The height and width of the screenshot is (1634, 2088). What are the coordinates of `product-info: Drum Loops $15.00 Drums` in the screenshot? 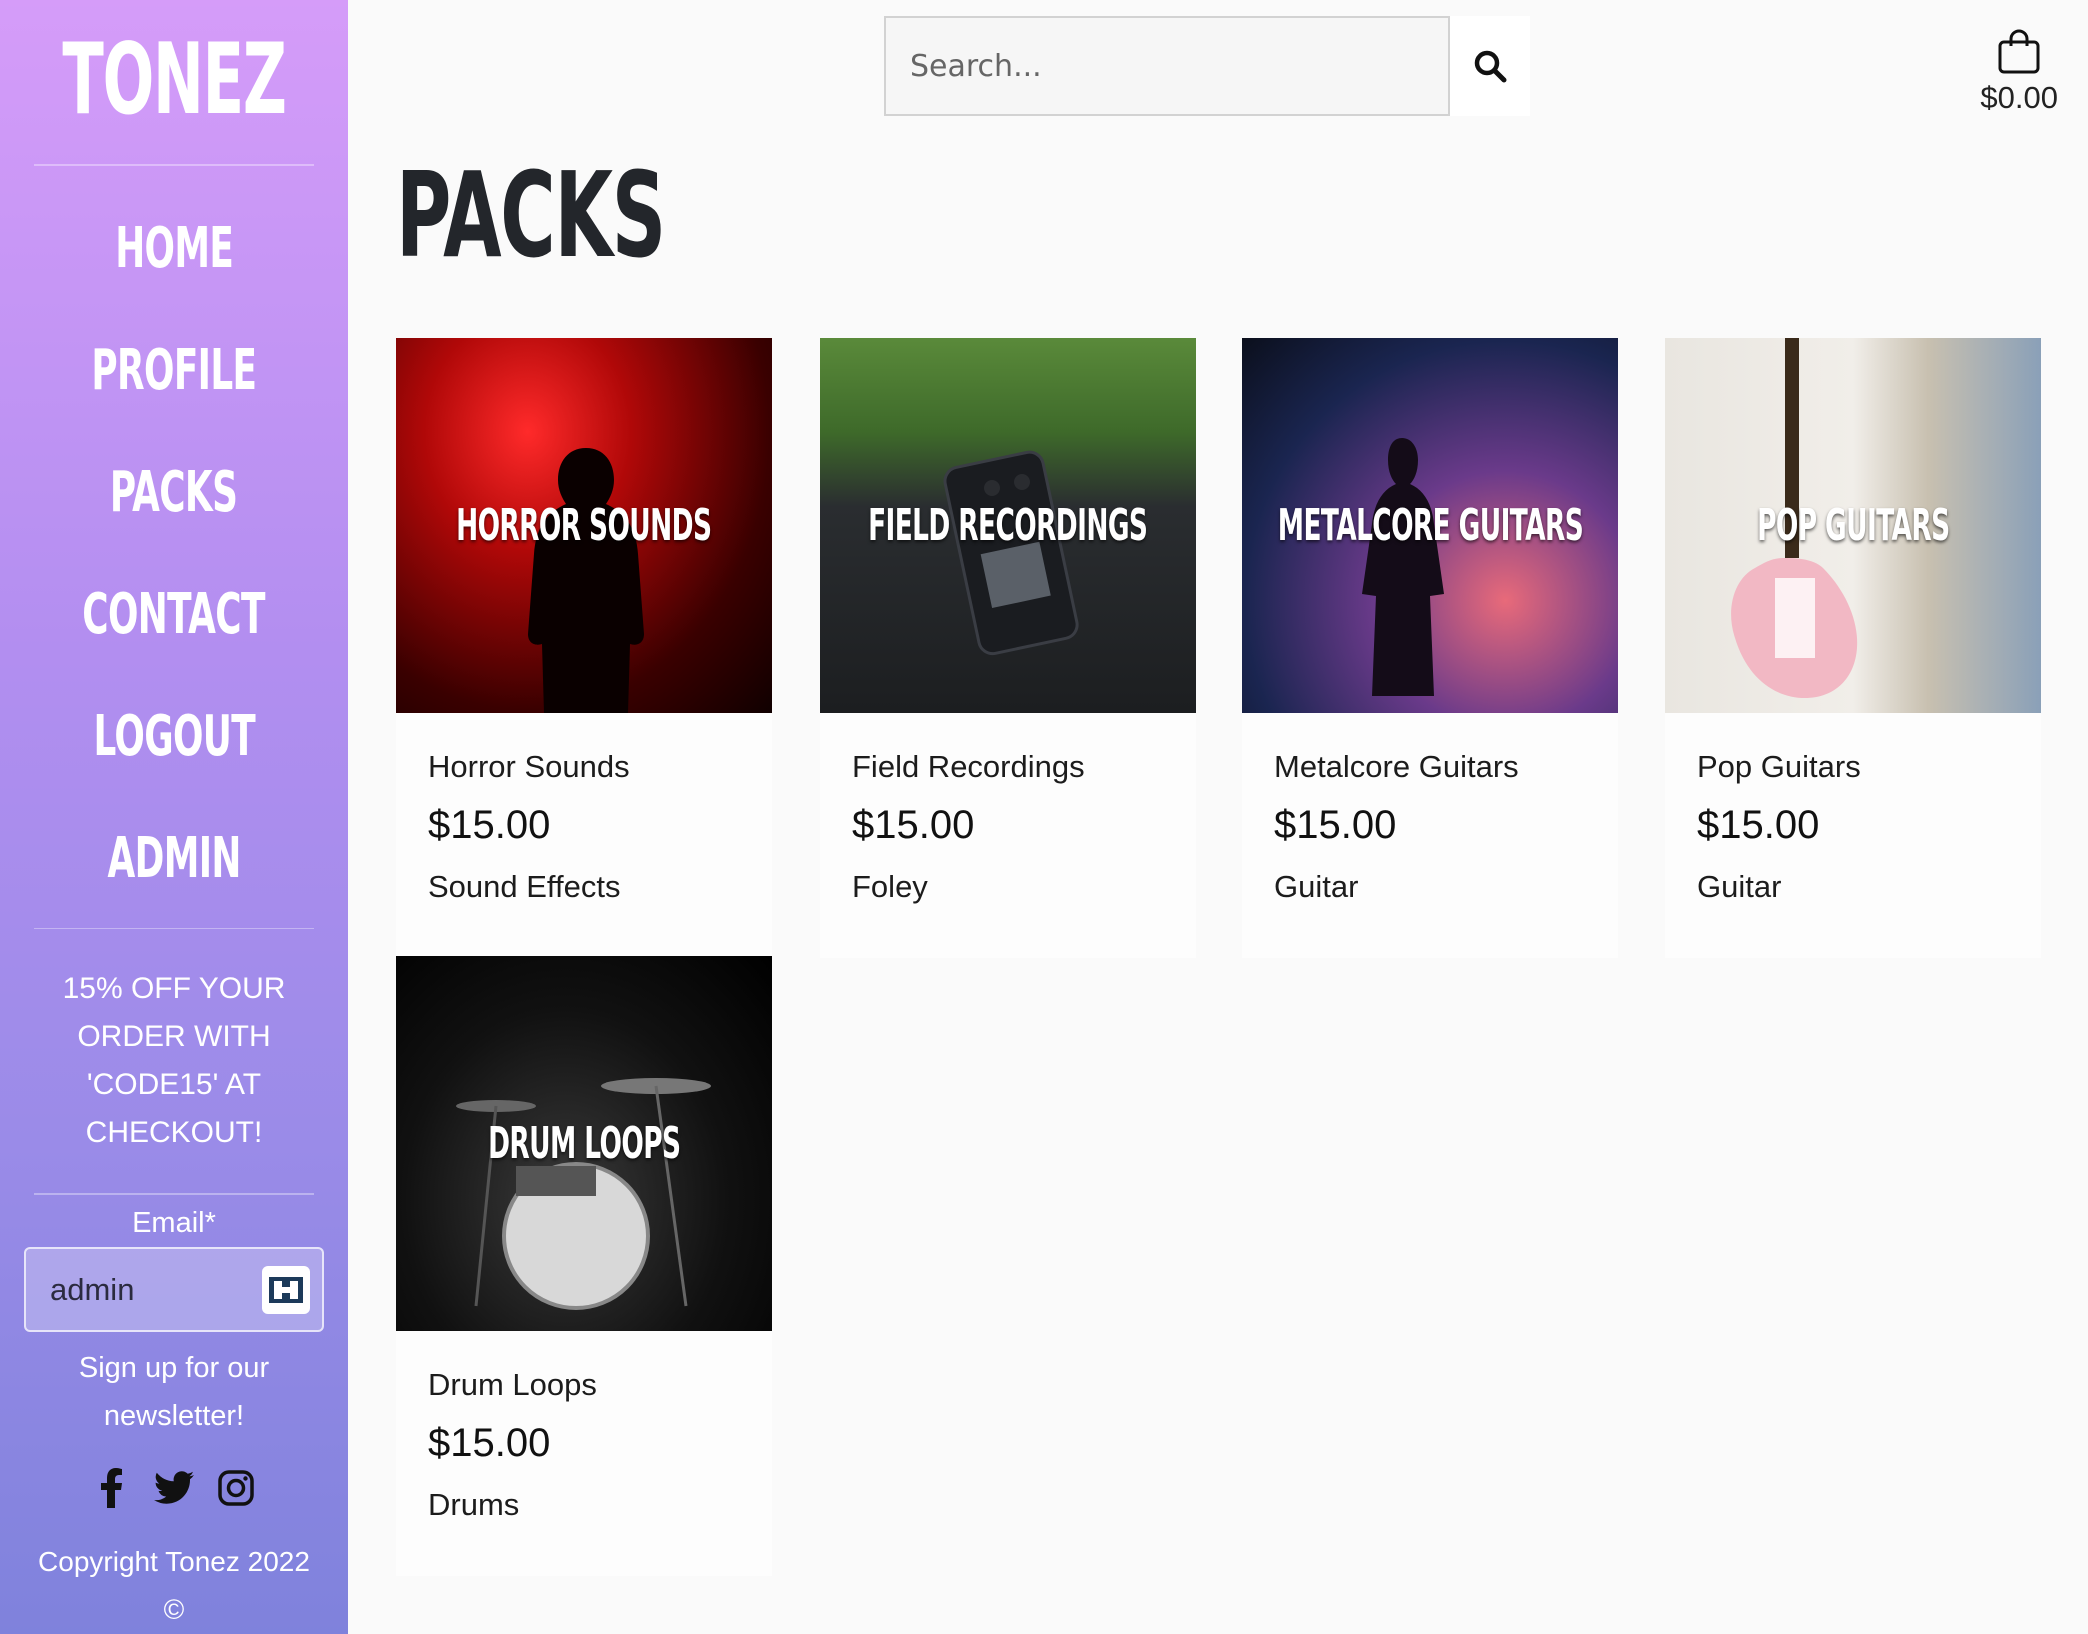 It's located at (584, 1453).